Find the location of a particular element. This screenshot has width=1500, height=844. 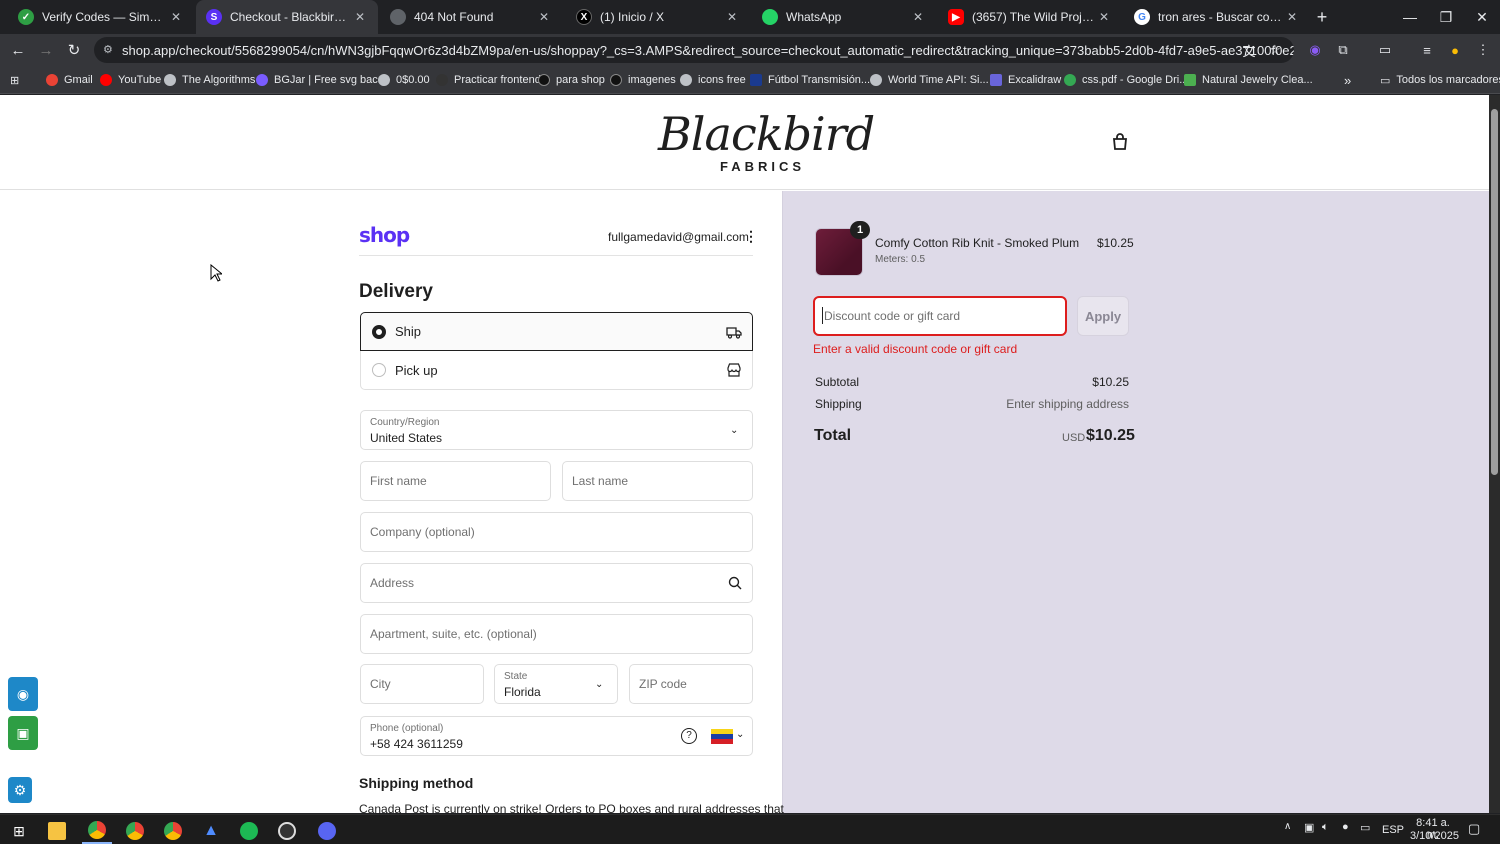

zip-code-field: ZIP code is located at coordinates (691, 684).